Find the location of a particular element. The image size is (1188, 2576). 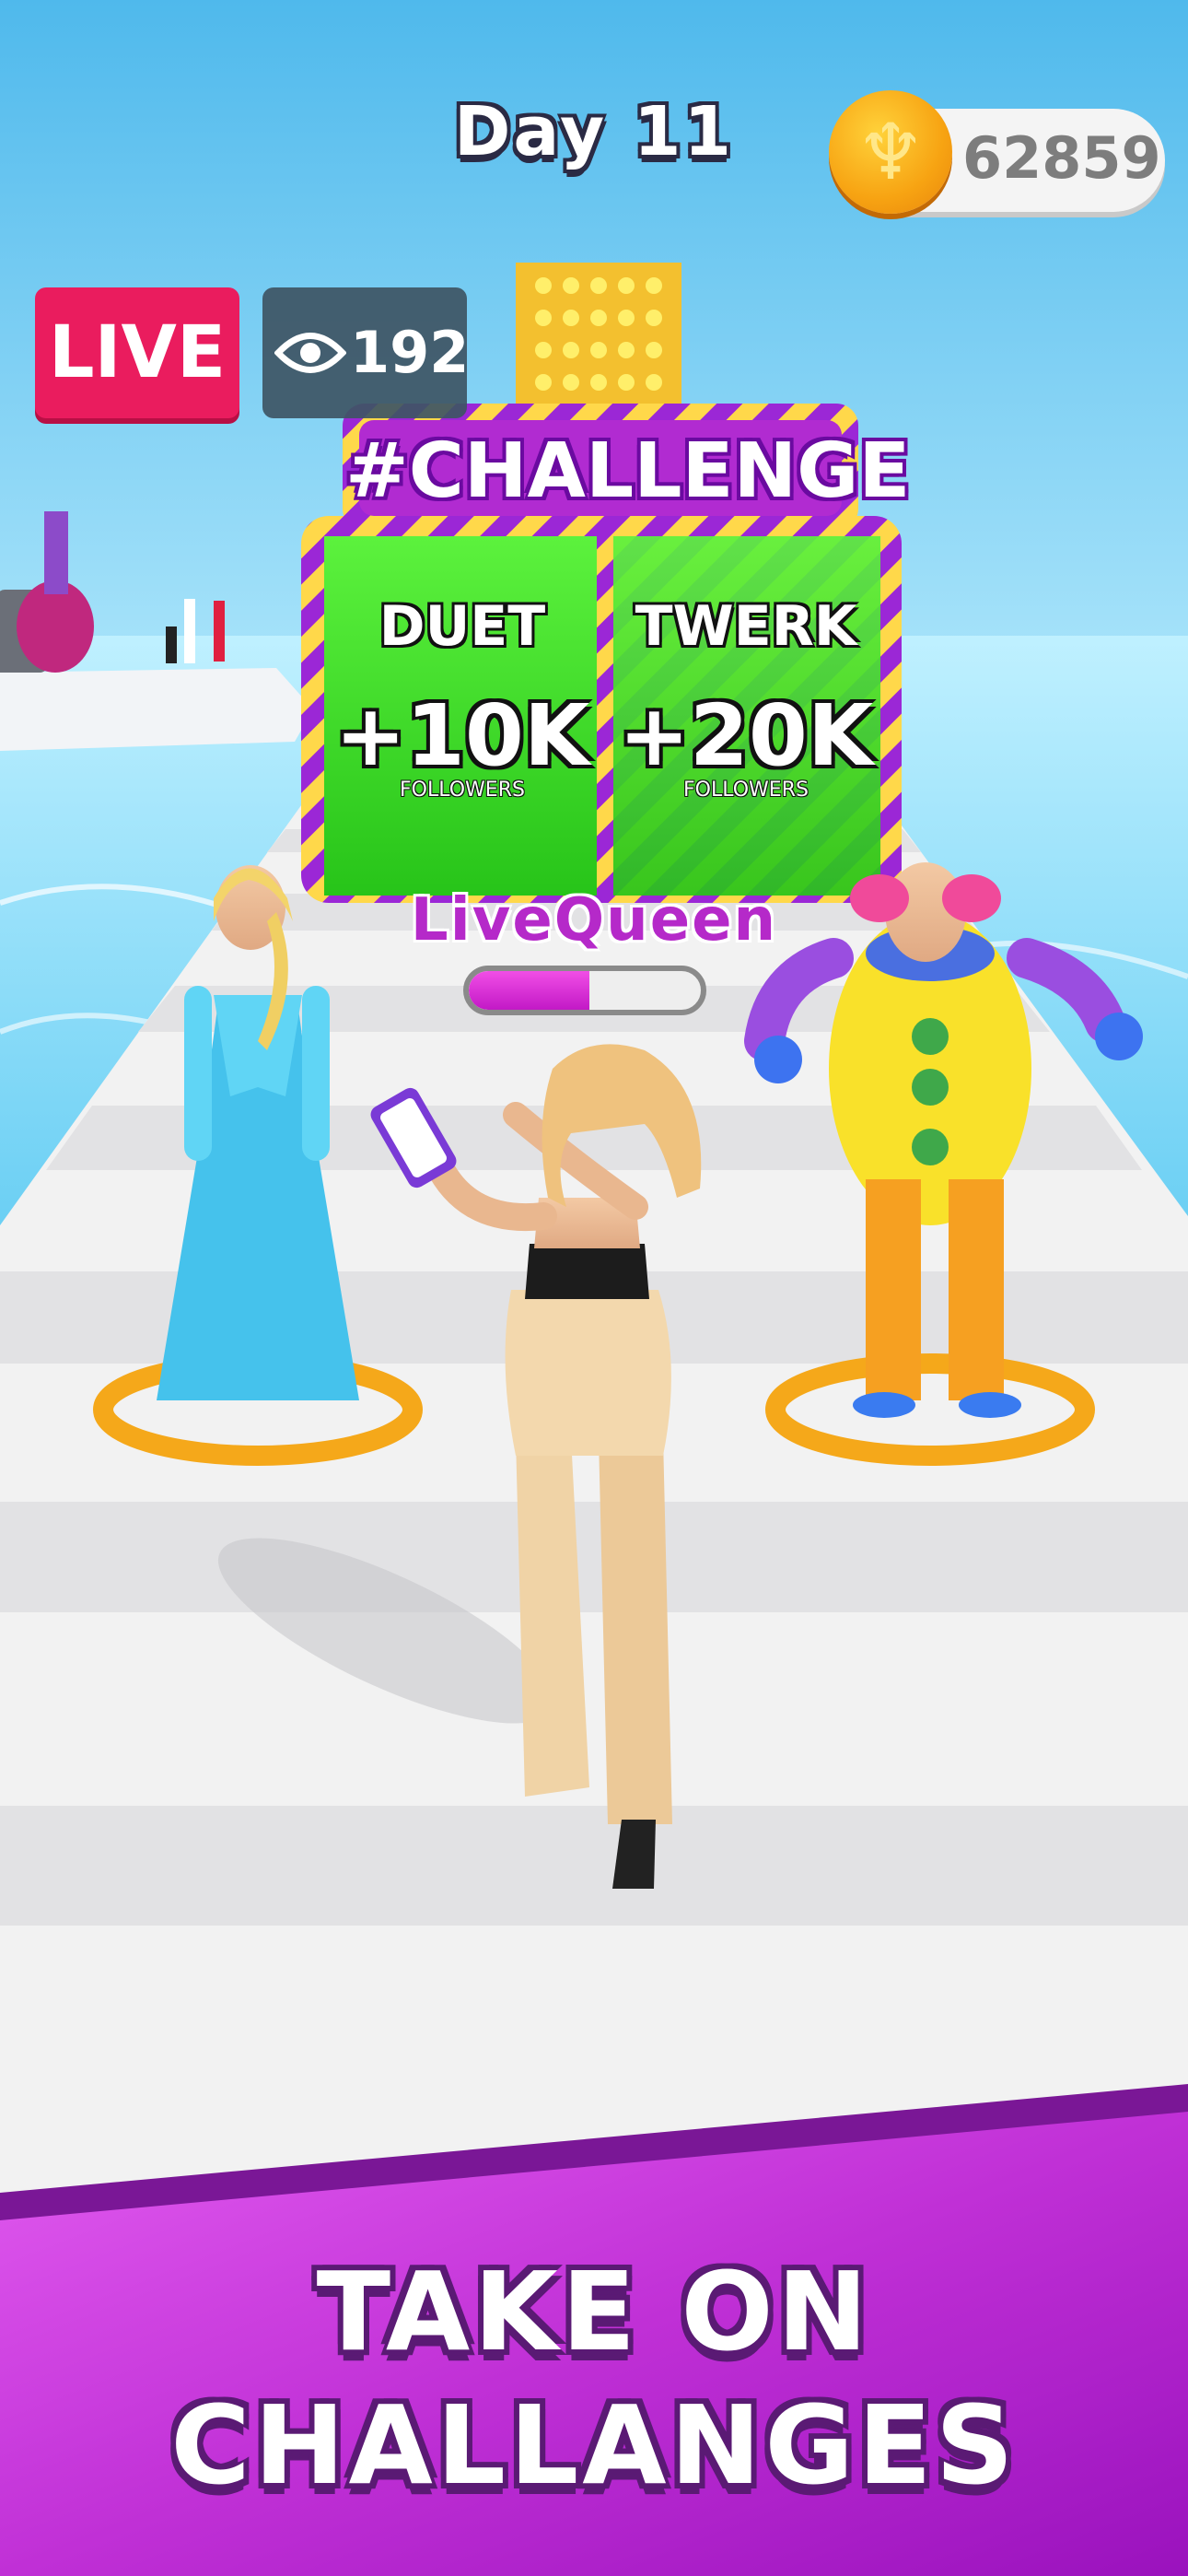

banner-line-1: TAKE ON is located at coordinates (594, 2311).